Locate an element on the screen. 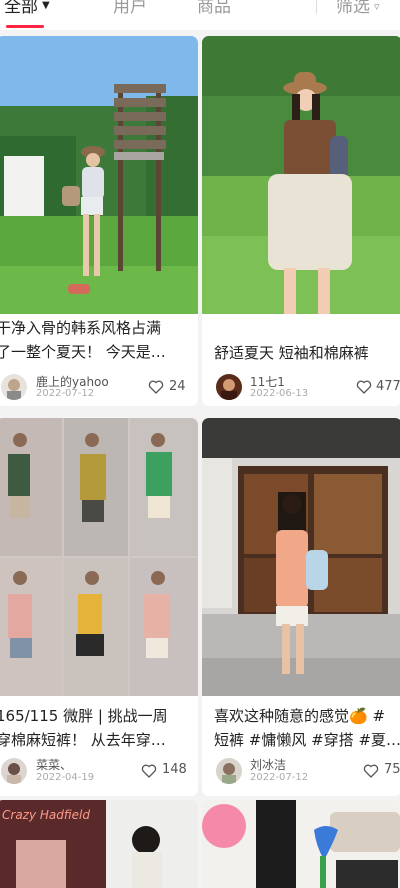 This screenshot has height=888, width=400. search-tabbar: 全部 ▼ 用户 商品 筛选 ▿ is located at coordinates (200, 15).